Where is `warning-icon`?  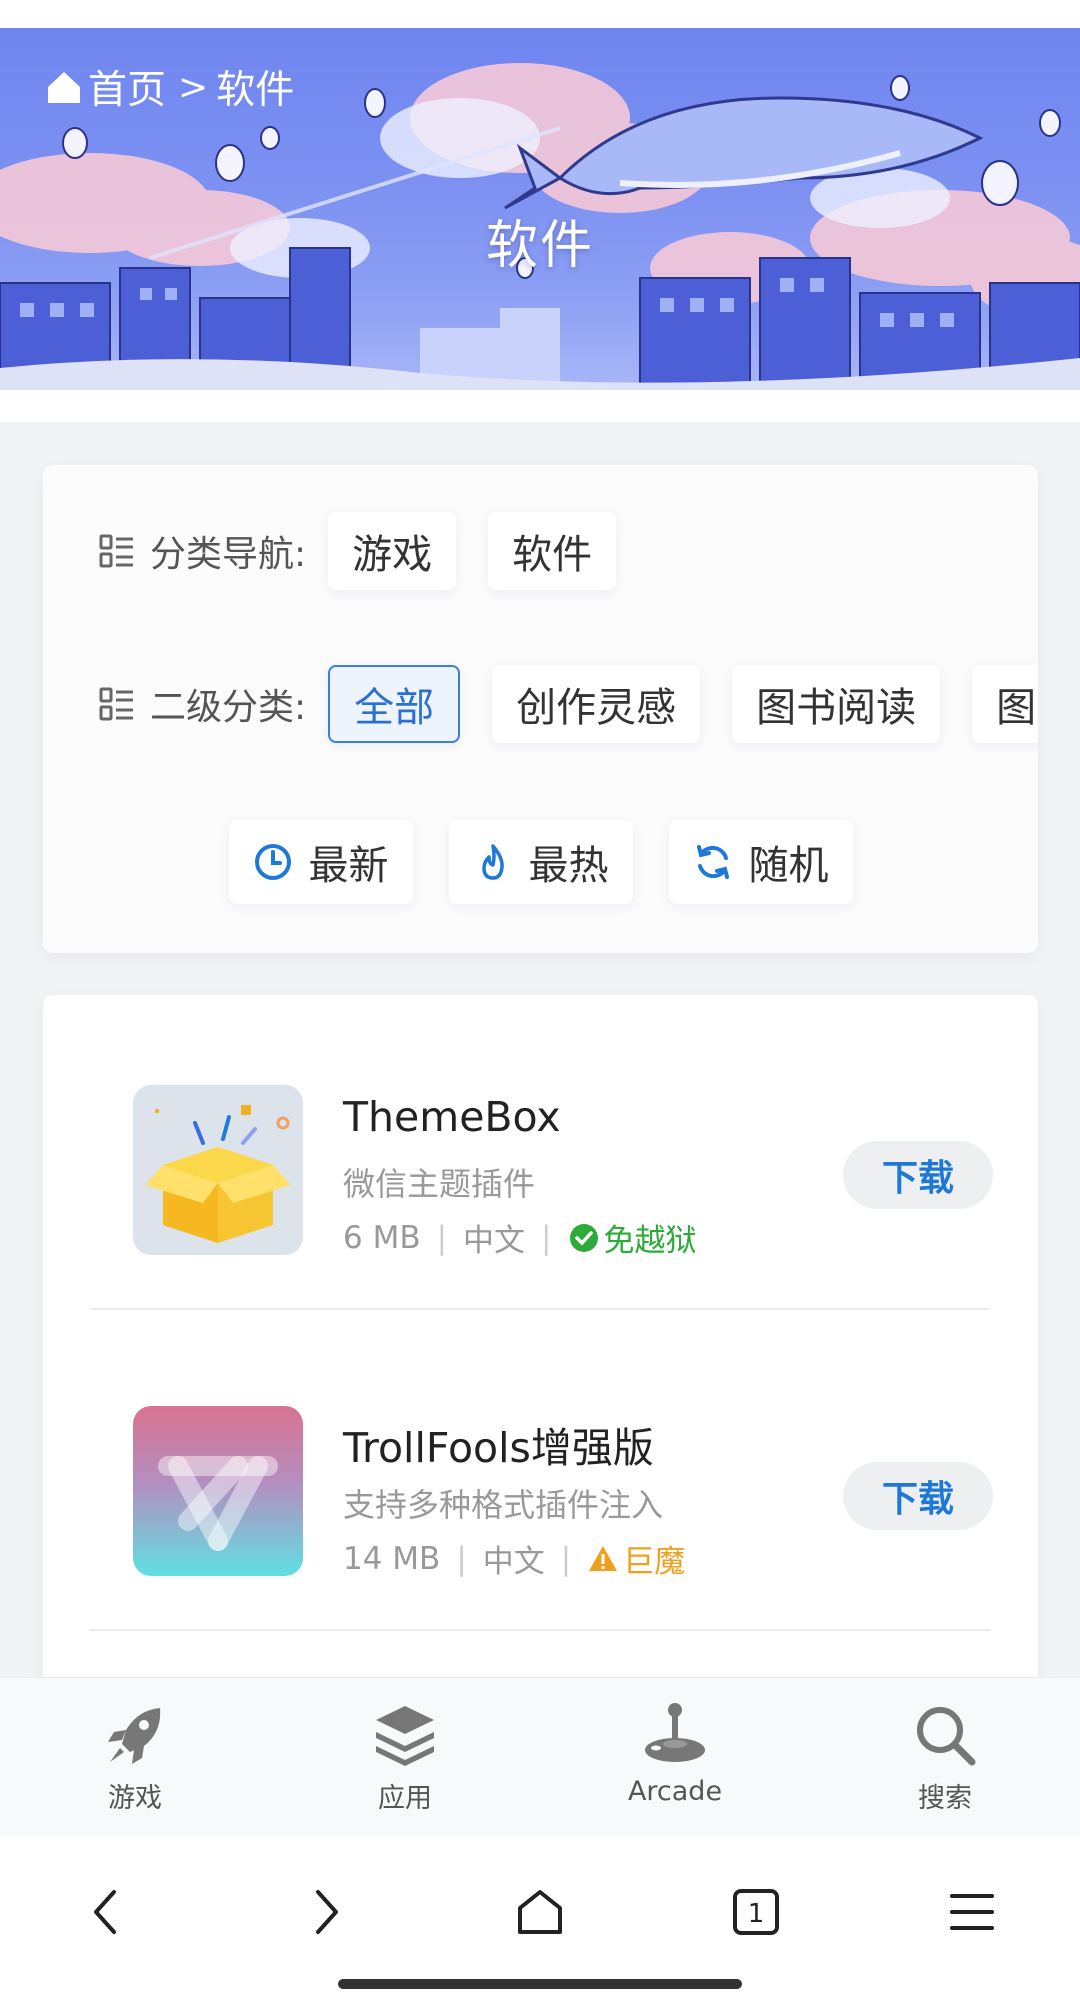 warning-icon is located at coordinates (603, 1558).